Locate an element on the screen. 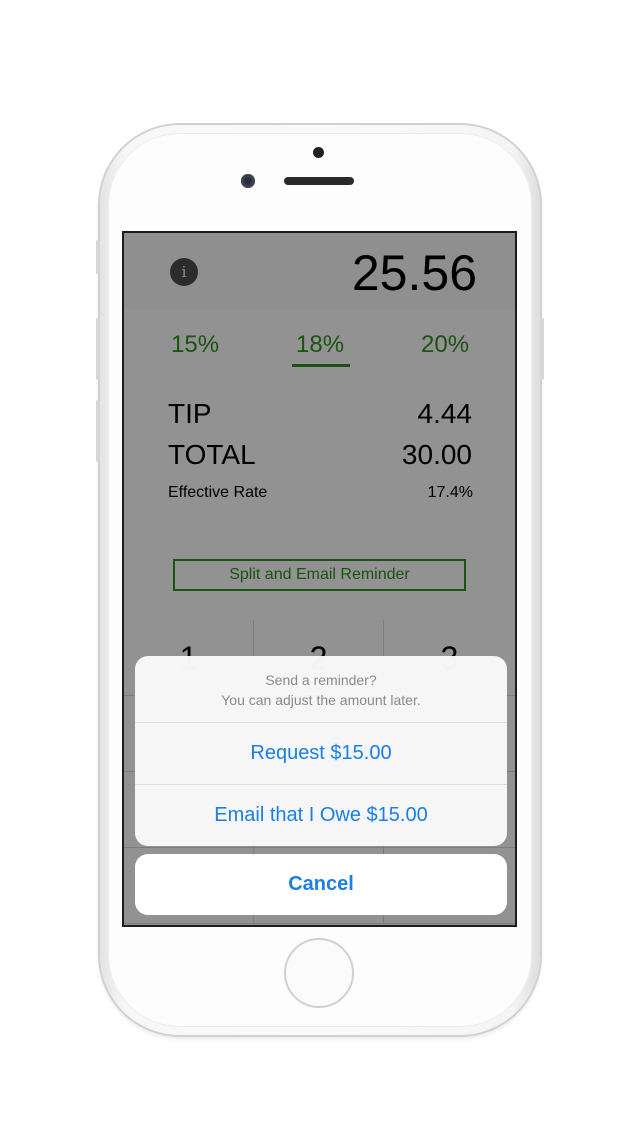  request-amount-button: Request $15.00 is located at coordinates (321, 753).